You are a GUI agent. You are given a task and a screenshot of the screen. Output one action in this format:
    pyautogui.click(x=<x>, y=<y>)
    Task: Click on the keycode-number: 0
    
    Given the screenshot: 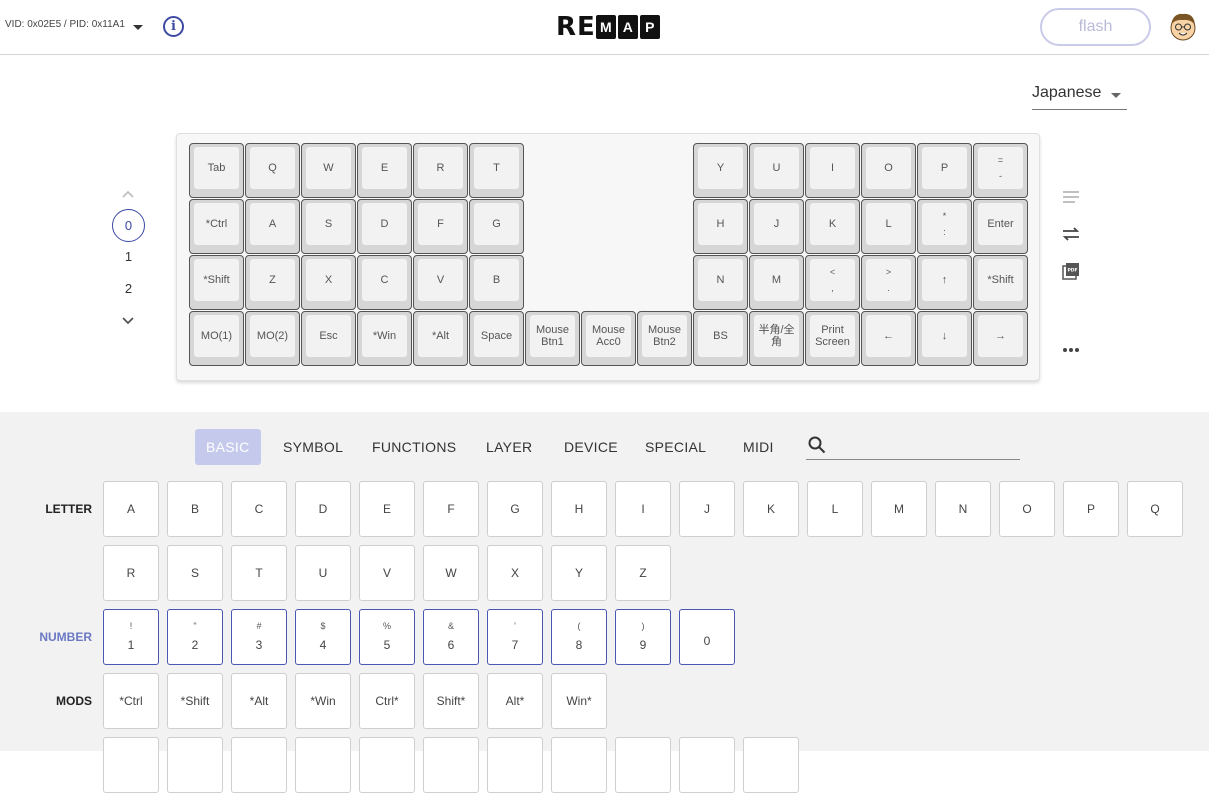 What is the action you would take?
    pyautogui.click(x=707, y=637)
    